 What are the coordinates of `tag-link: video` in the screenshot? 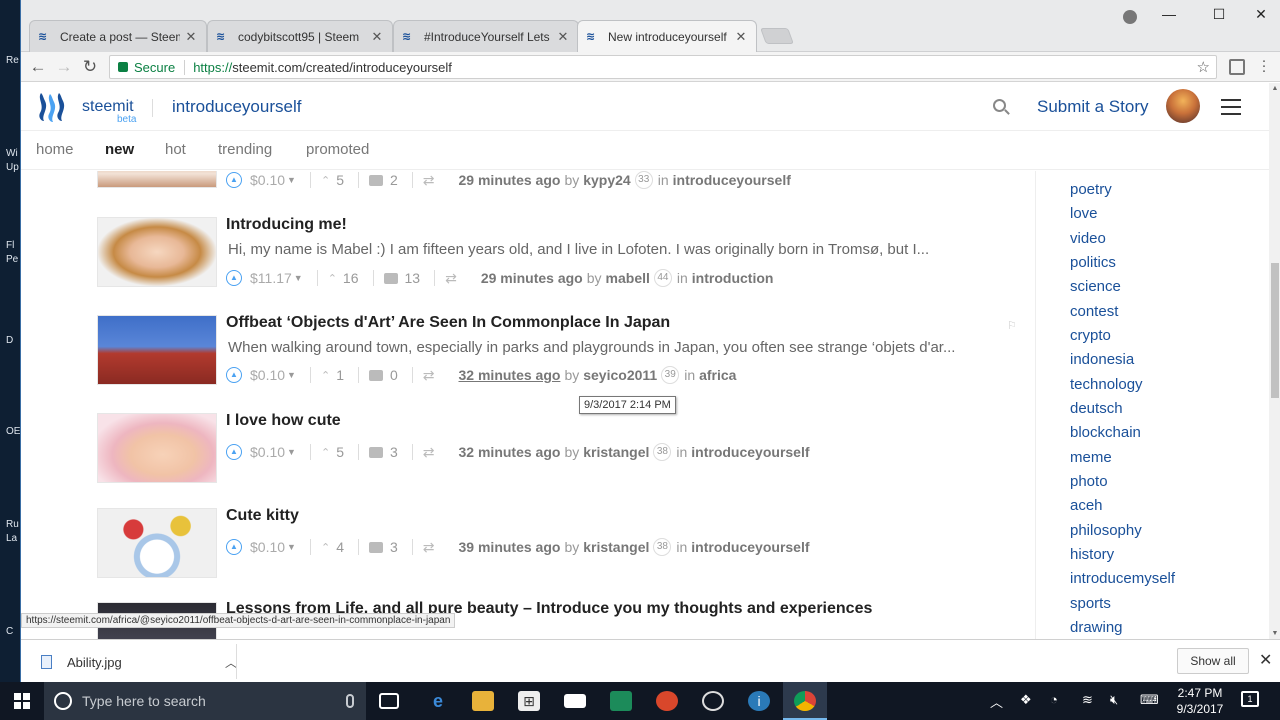 It's located at (1088, 238).